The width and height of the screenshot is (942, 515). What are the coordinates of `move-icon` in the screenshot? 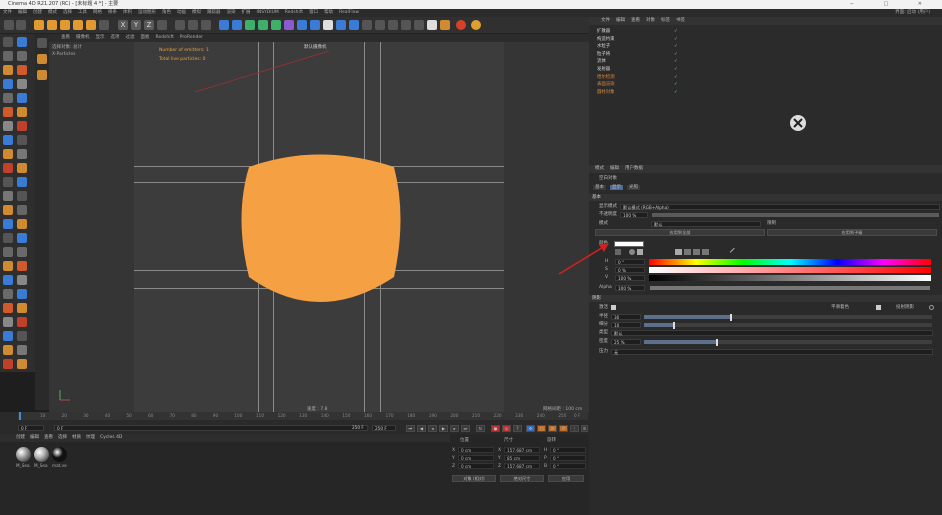 It's located at (52, 25).